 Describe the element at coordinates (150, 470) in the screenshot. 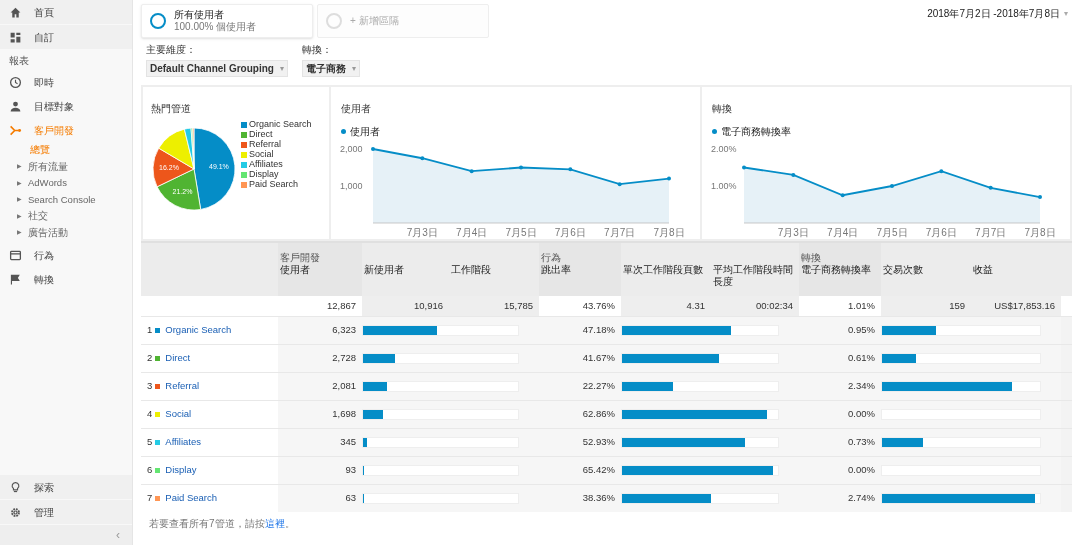

I see `row-rank: 6` at that location.